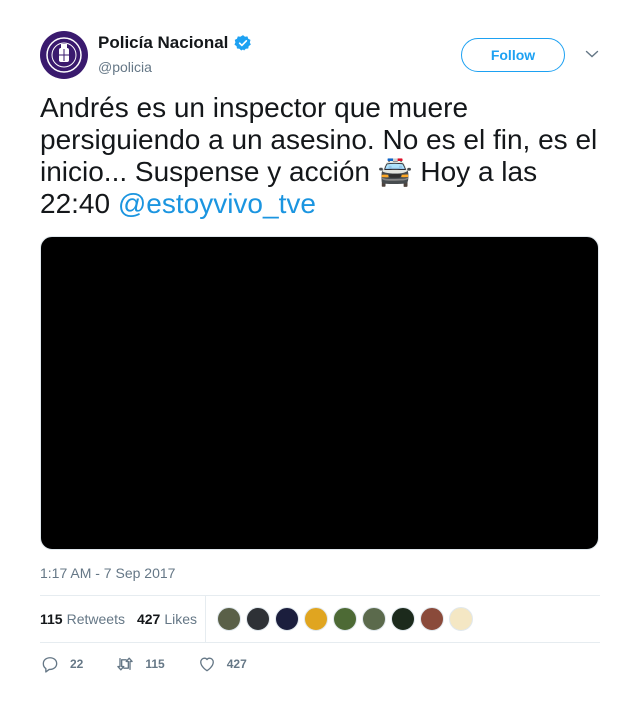 The height and width of the screenshot is (704, 640). What do you see at coordinates (107, 573) in the screenshot?
I see `tweet-timestamp: 1:17 AM - 7 Sep 2017` at bounding box center [107, 573].